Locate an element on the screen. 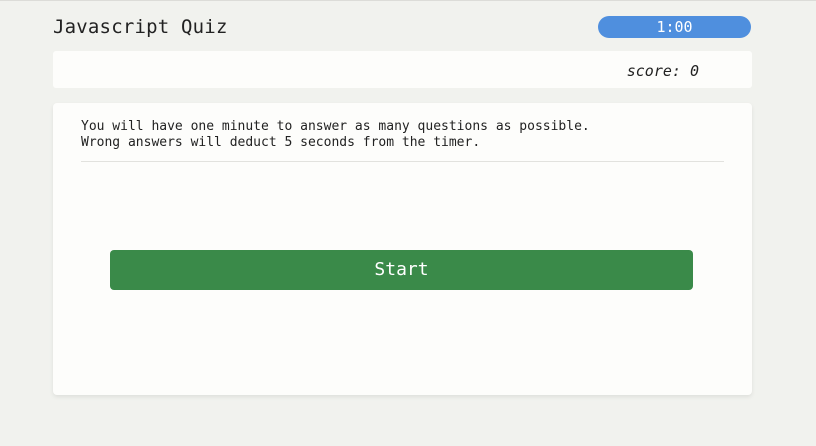 This screenshot has height=446, width=816. score-bar: score: 0 is located at coordinates (402, 69).